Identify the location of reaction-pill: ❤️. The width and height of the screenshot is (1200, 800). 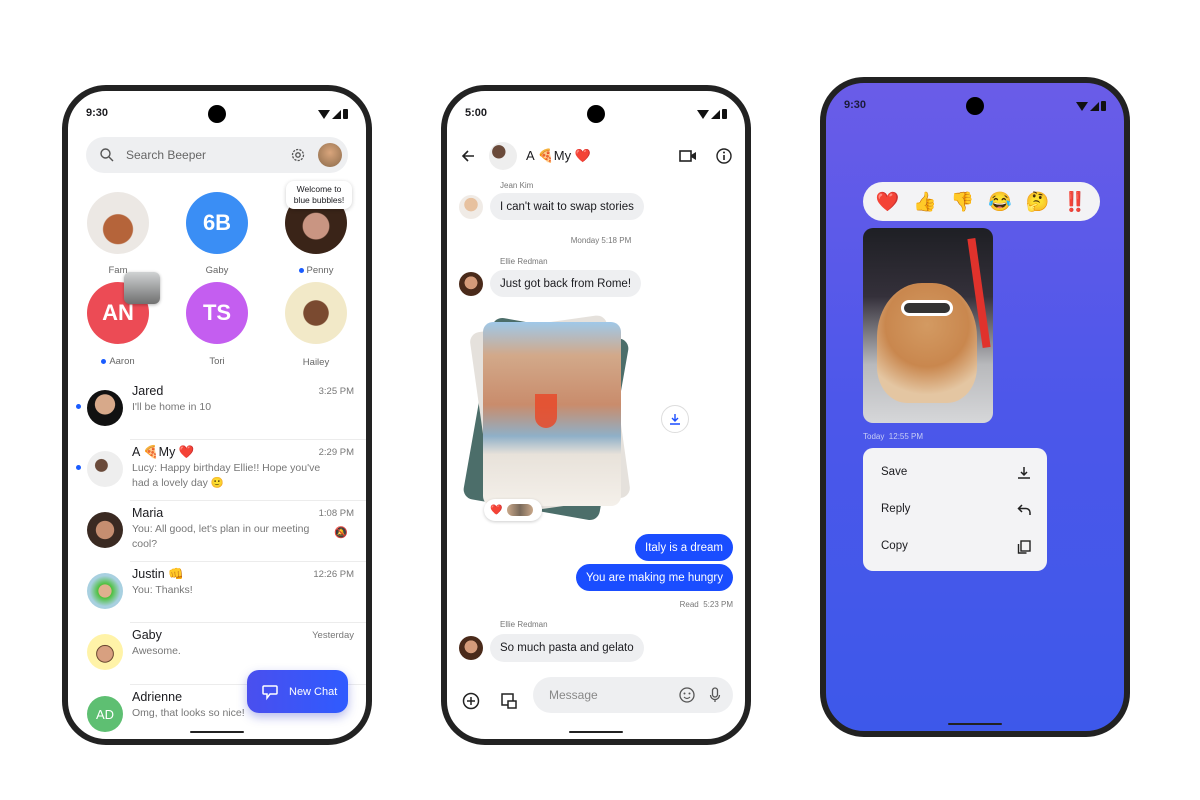
(513, 510).